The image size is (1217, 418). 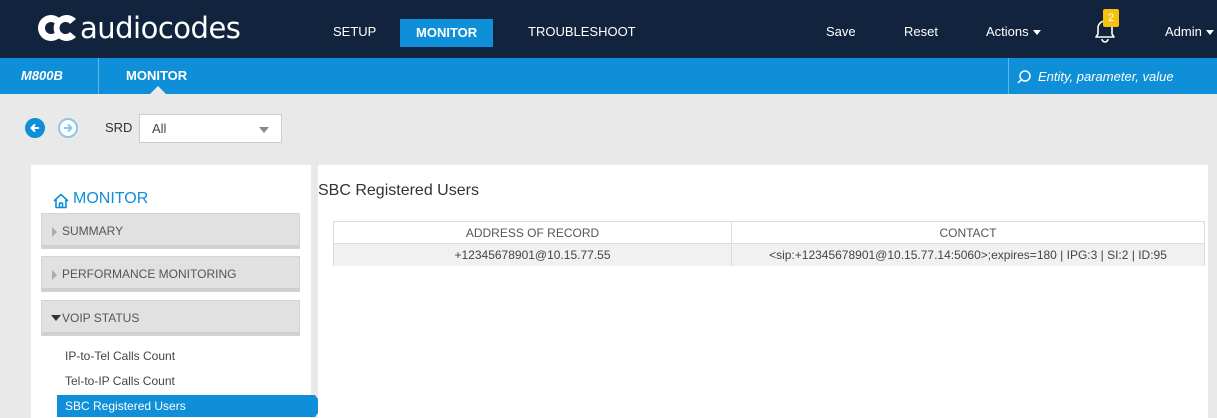 What do you see at coordinates (1111, 18) in the screenshot?
I see `notification-count-badge: 2` at bounding box center [1111, 18].